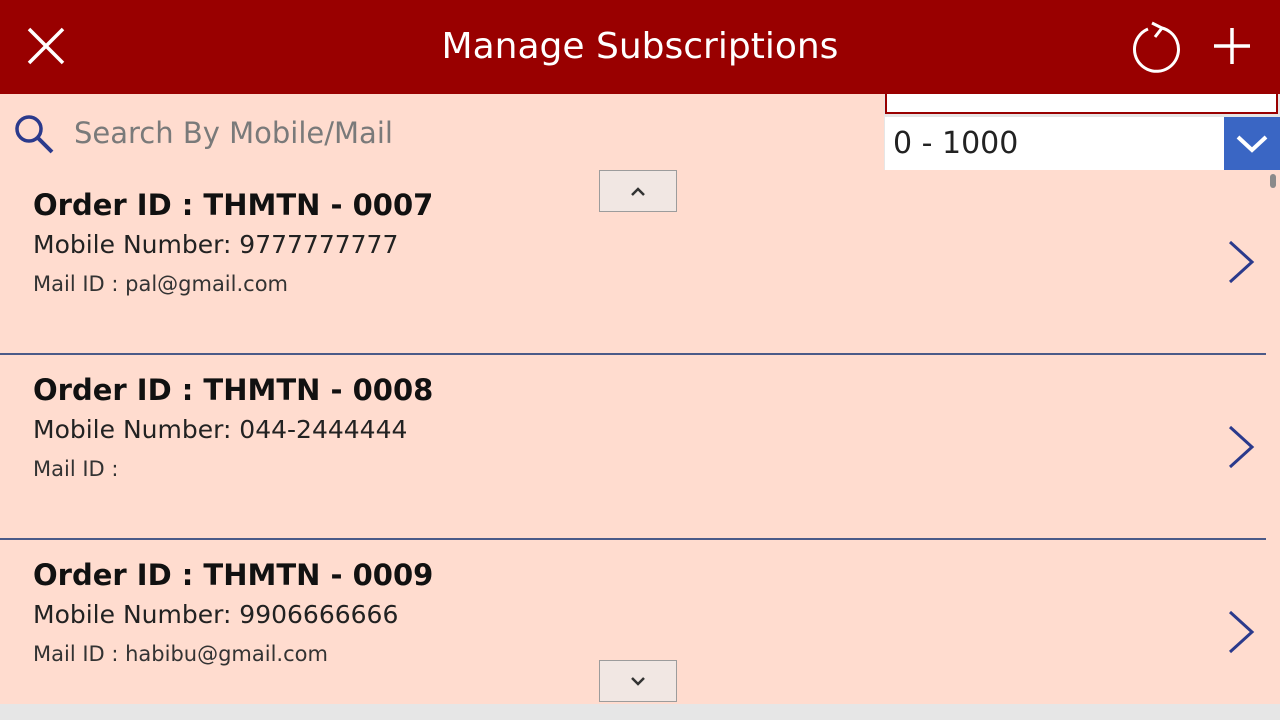  What do you see at coordinates (34, 134) in the screenshot?
I see `search-icon` at bounding box center [34, 134].